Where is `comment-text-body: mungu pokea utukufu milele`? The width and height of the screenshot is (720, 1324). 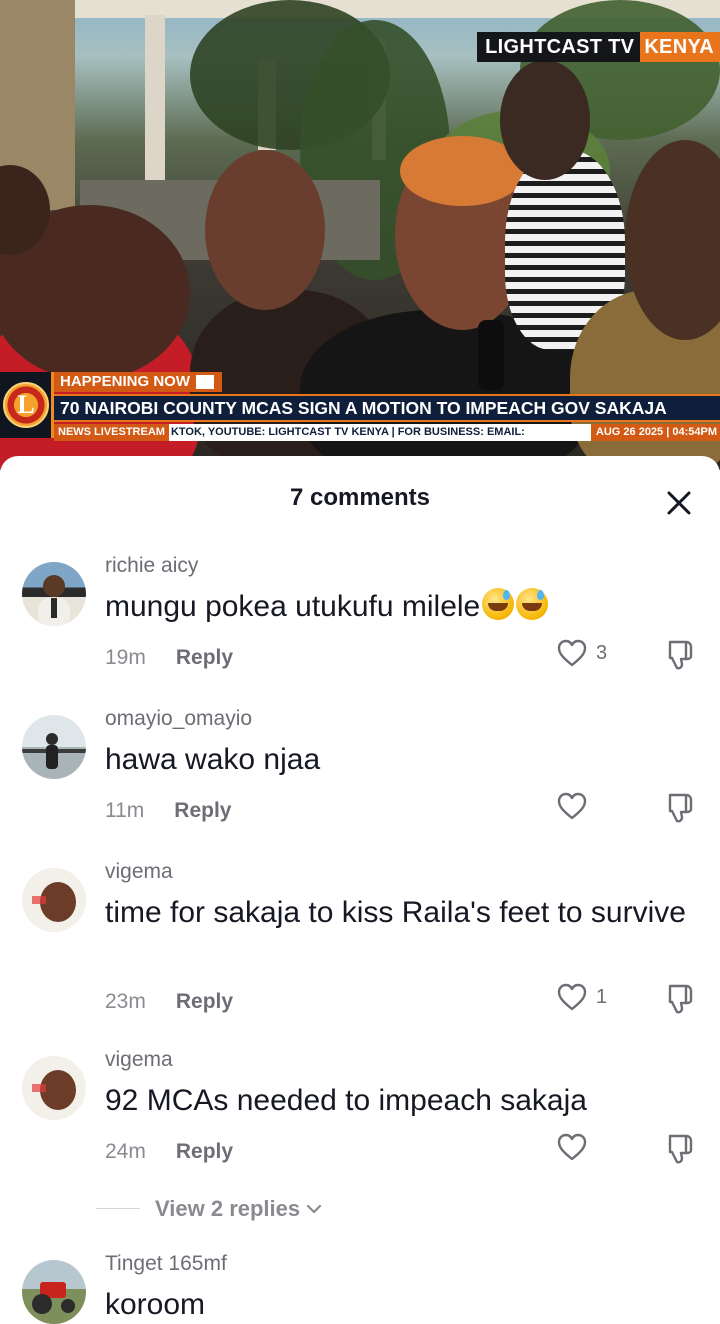
comment-text-body: mungu pokea utukufu milele is located at coordinates (293, 606).